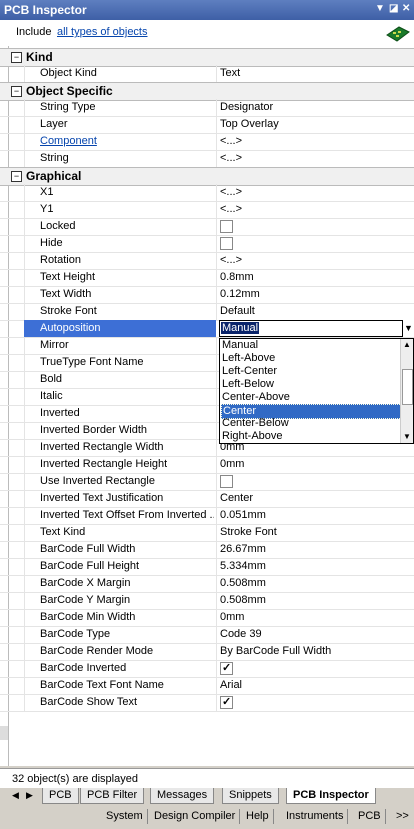 The height and width of the screenshot is (829, 414). I want to click on row-text-kind: Text Kind Stroke Font, so click(207, 533).